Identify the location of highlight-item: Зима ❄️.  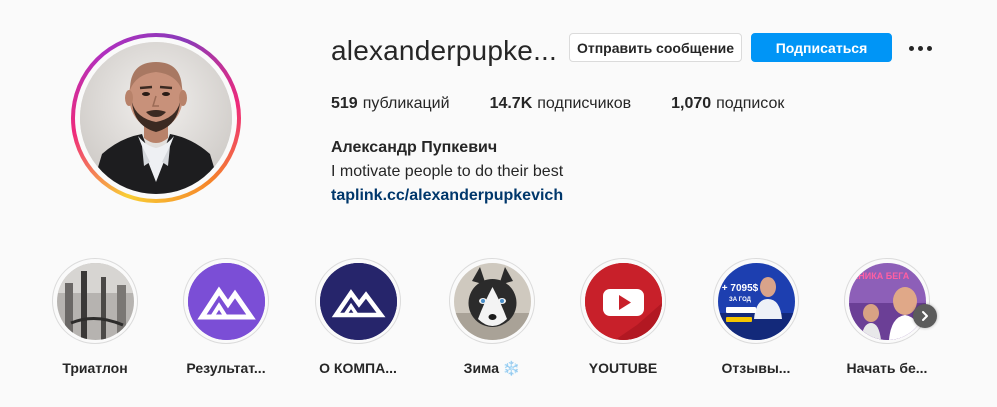
(492, 317).